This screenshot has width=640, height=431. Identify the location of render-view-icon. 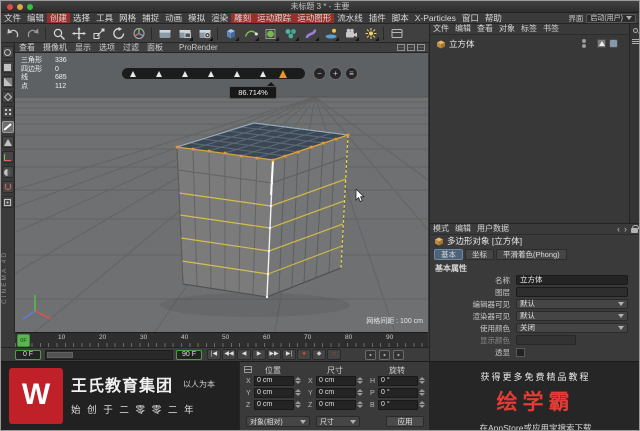
(164, 33).